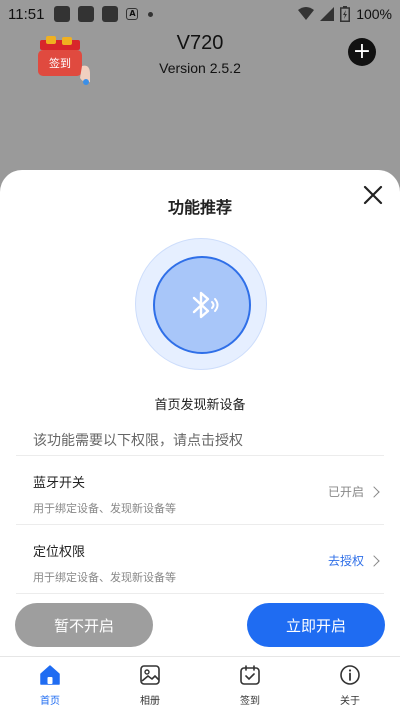  What do you see at coordinates (345, 14) in the screenshot?
I see `battery-icon` at bounding box center [345, 14].